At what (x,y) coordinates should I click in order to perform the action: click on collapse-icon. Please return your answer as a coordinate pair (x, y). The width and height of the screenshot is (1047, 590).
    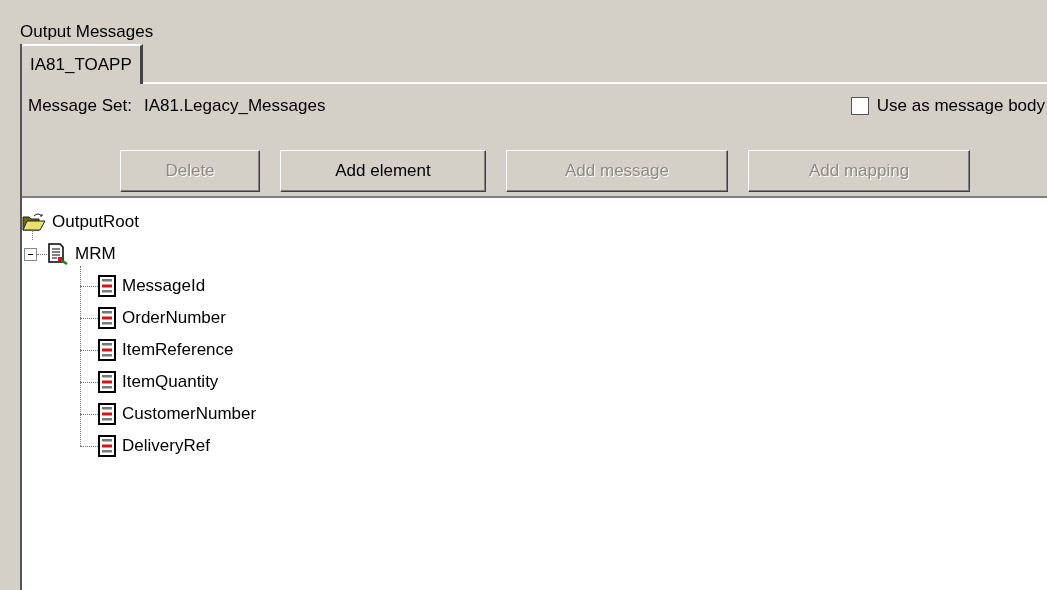
    Looking at the image, I should click on (30, 254).